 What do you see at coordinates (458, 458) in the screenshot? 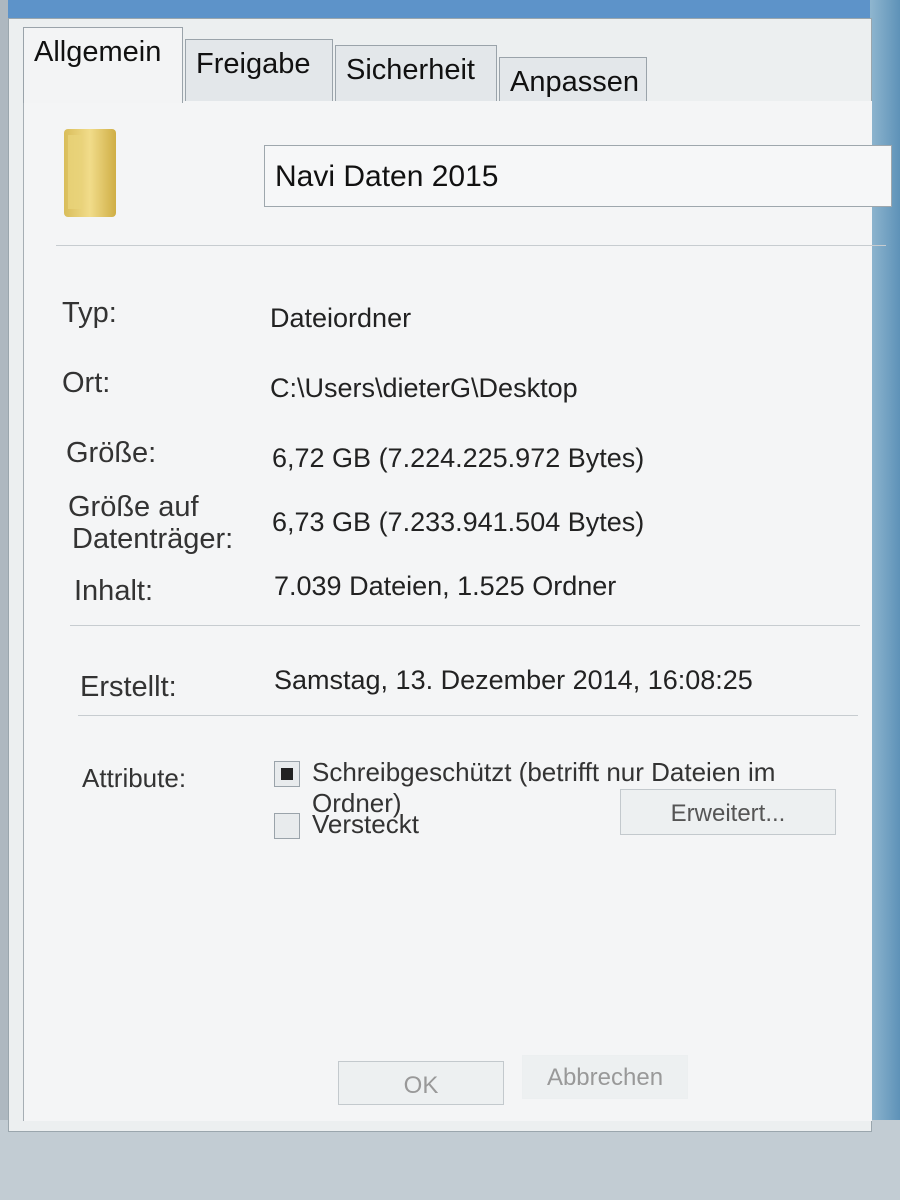
I see `size-value: 6,72 GB (7.224.225.972 Bytes)` at bounding box center [458, 458].